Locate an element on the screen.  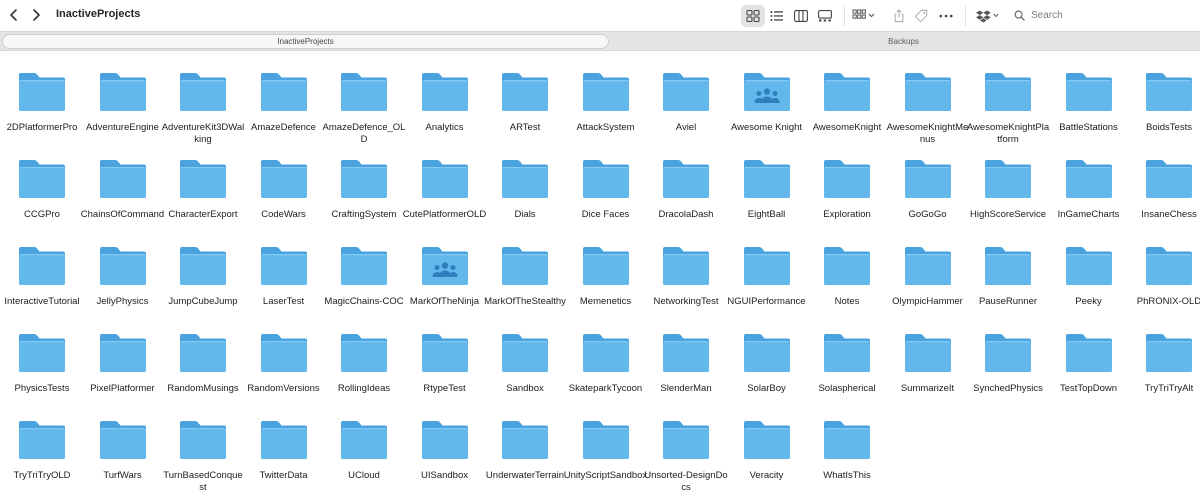
folder-item: CutePlatformerOLD is located at coordinates (444, 181).